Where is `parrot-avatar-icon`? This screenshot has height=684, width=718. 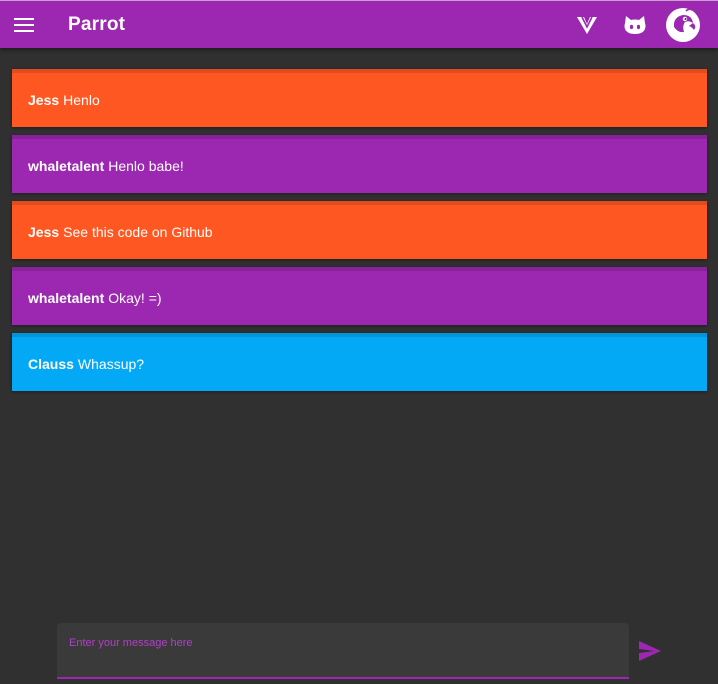 parrot-avatar-icon is located at coordinates (683, 24).